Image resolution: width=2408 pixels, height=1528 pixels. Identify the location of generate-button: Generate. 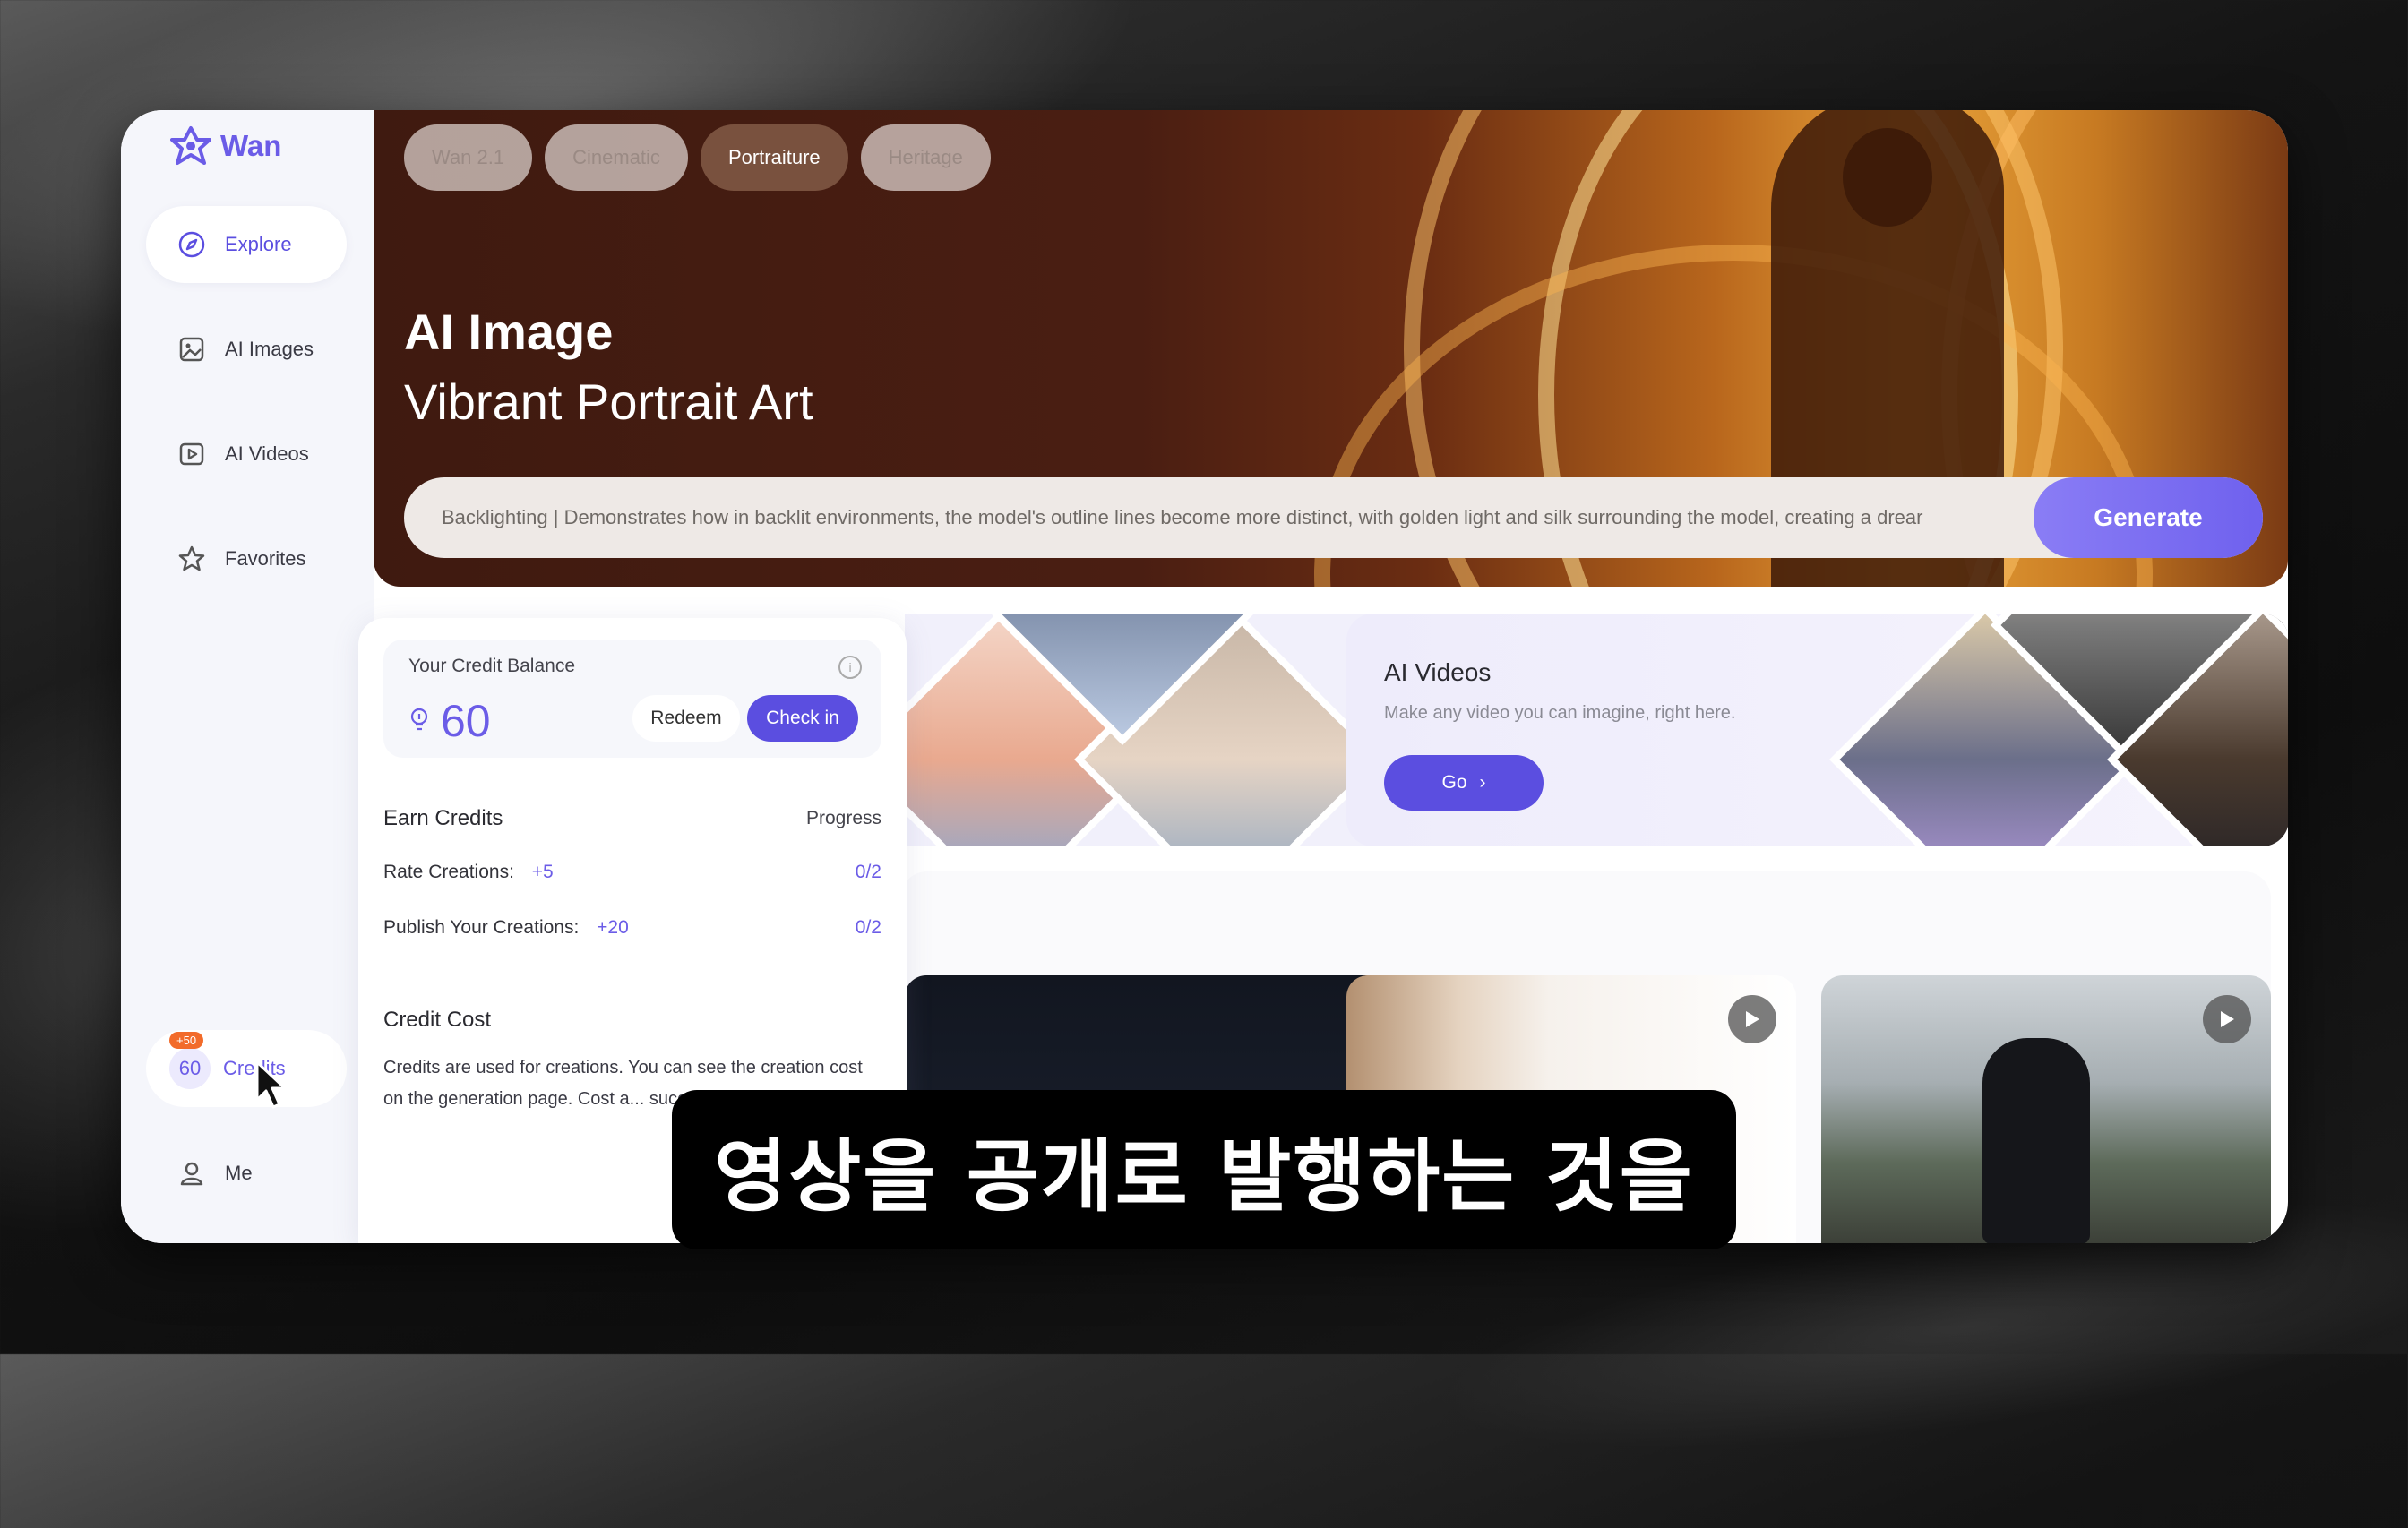
(2148, 518).